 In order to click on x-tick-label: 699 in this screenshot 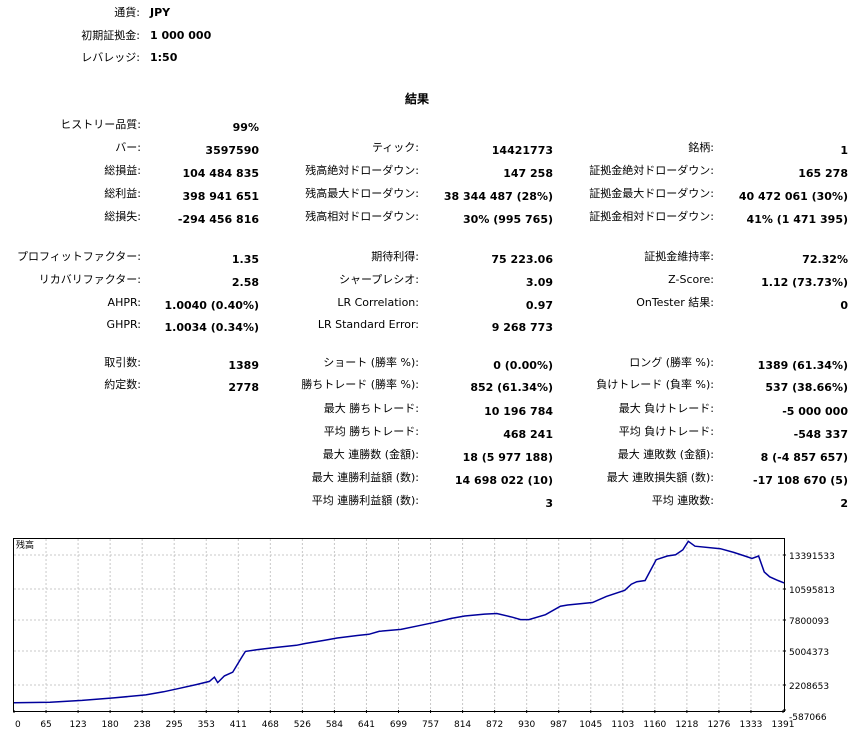, I will do `click(398, 725)`.